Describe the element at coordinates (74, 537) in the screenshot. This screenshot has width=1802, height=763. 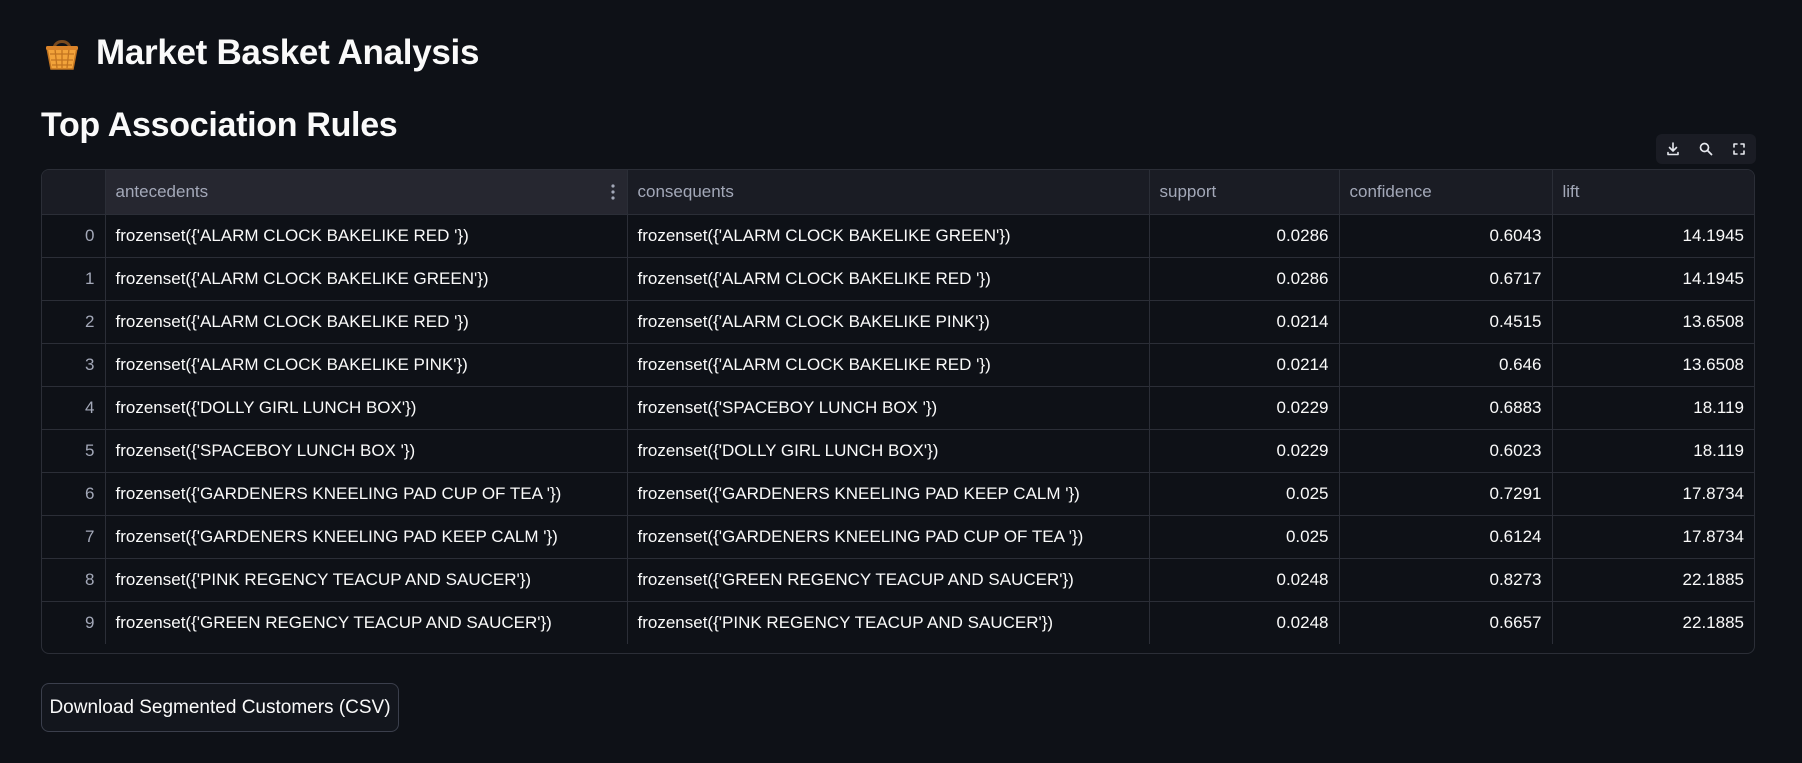
I see `row-index: 7` at that location.